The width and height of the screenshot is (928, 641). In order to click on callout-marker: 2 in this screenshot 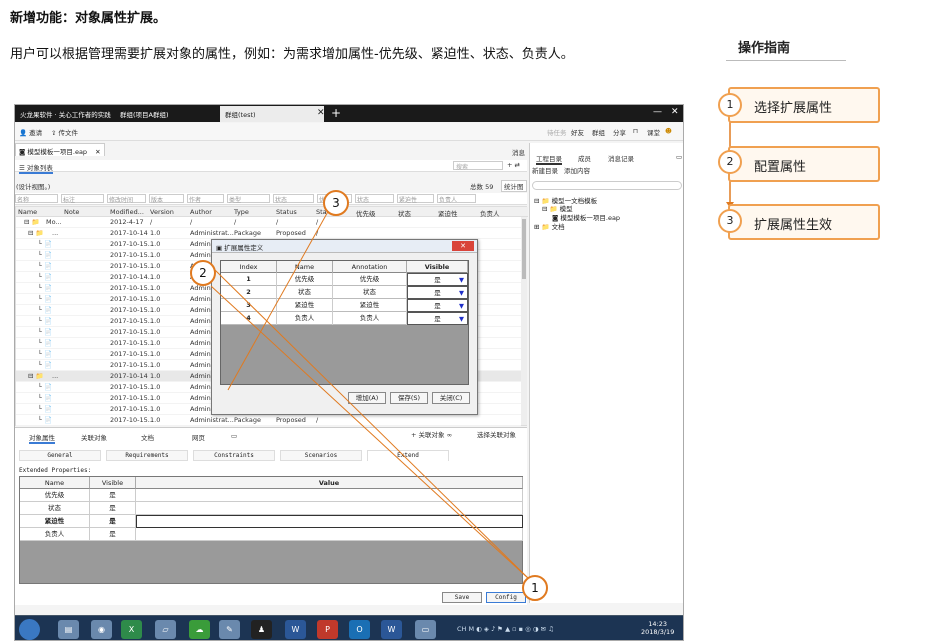, I will do `click(203, 273)`.